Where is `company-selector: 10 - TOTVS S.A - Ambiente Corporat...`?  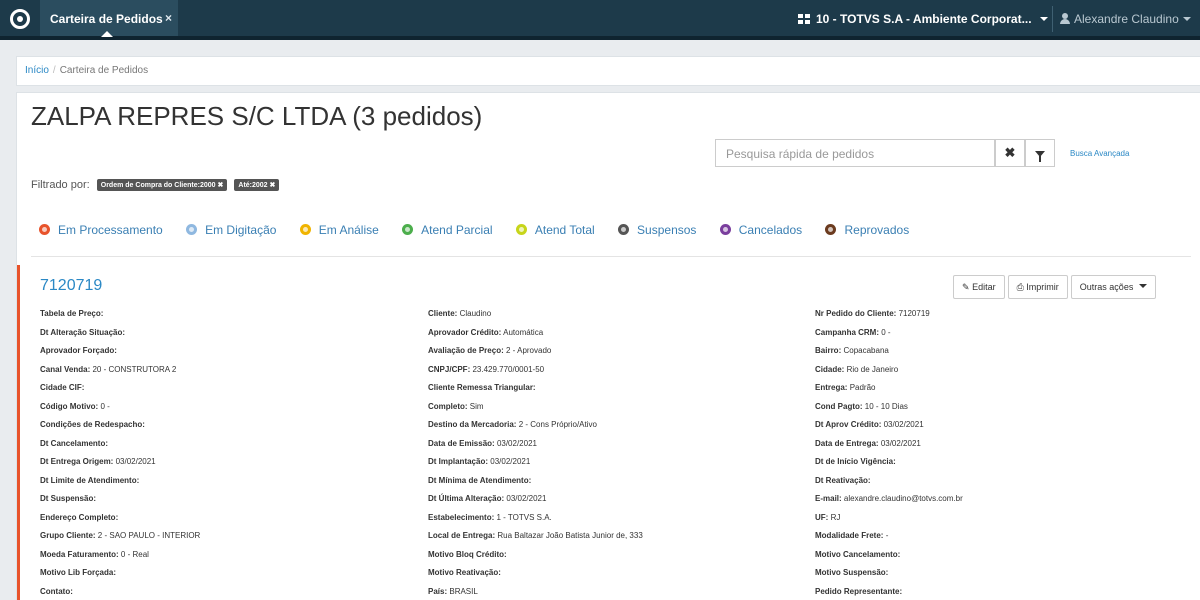 company-selector: 10 - TOTVS S.A - Ambiente Corporat... is located at coordinates (923, 19).